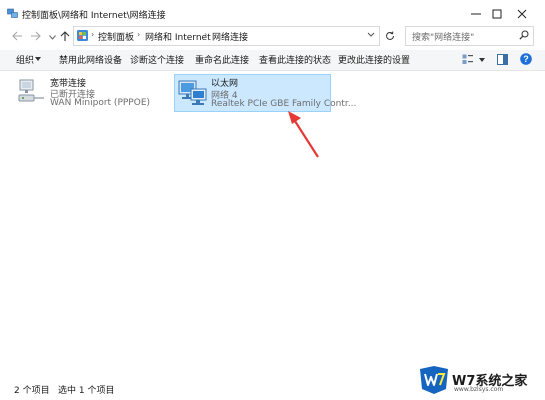 The image size is (545, 400). Describe the element at coordinates (524, 35) in the screenshot. I see `search-icon` at that location.